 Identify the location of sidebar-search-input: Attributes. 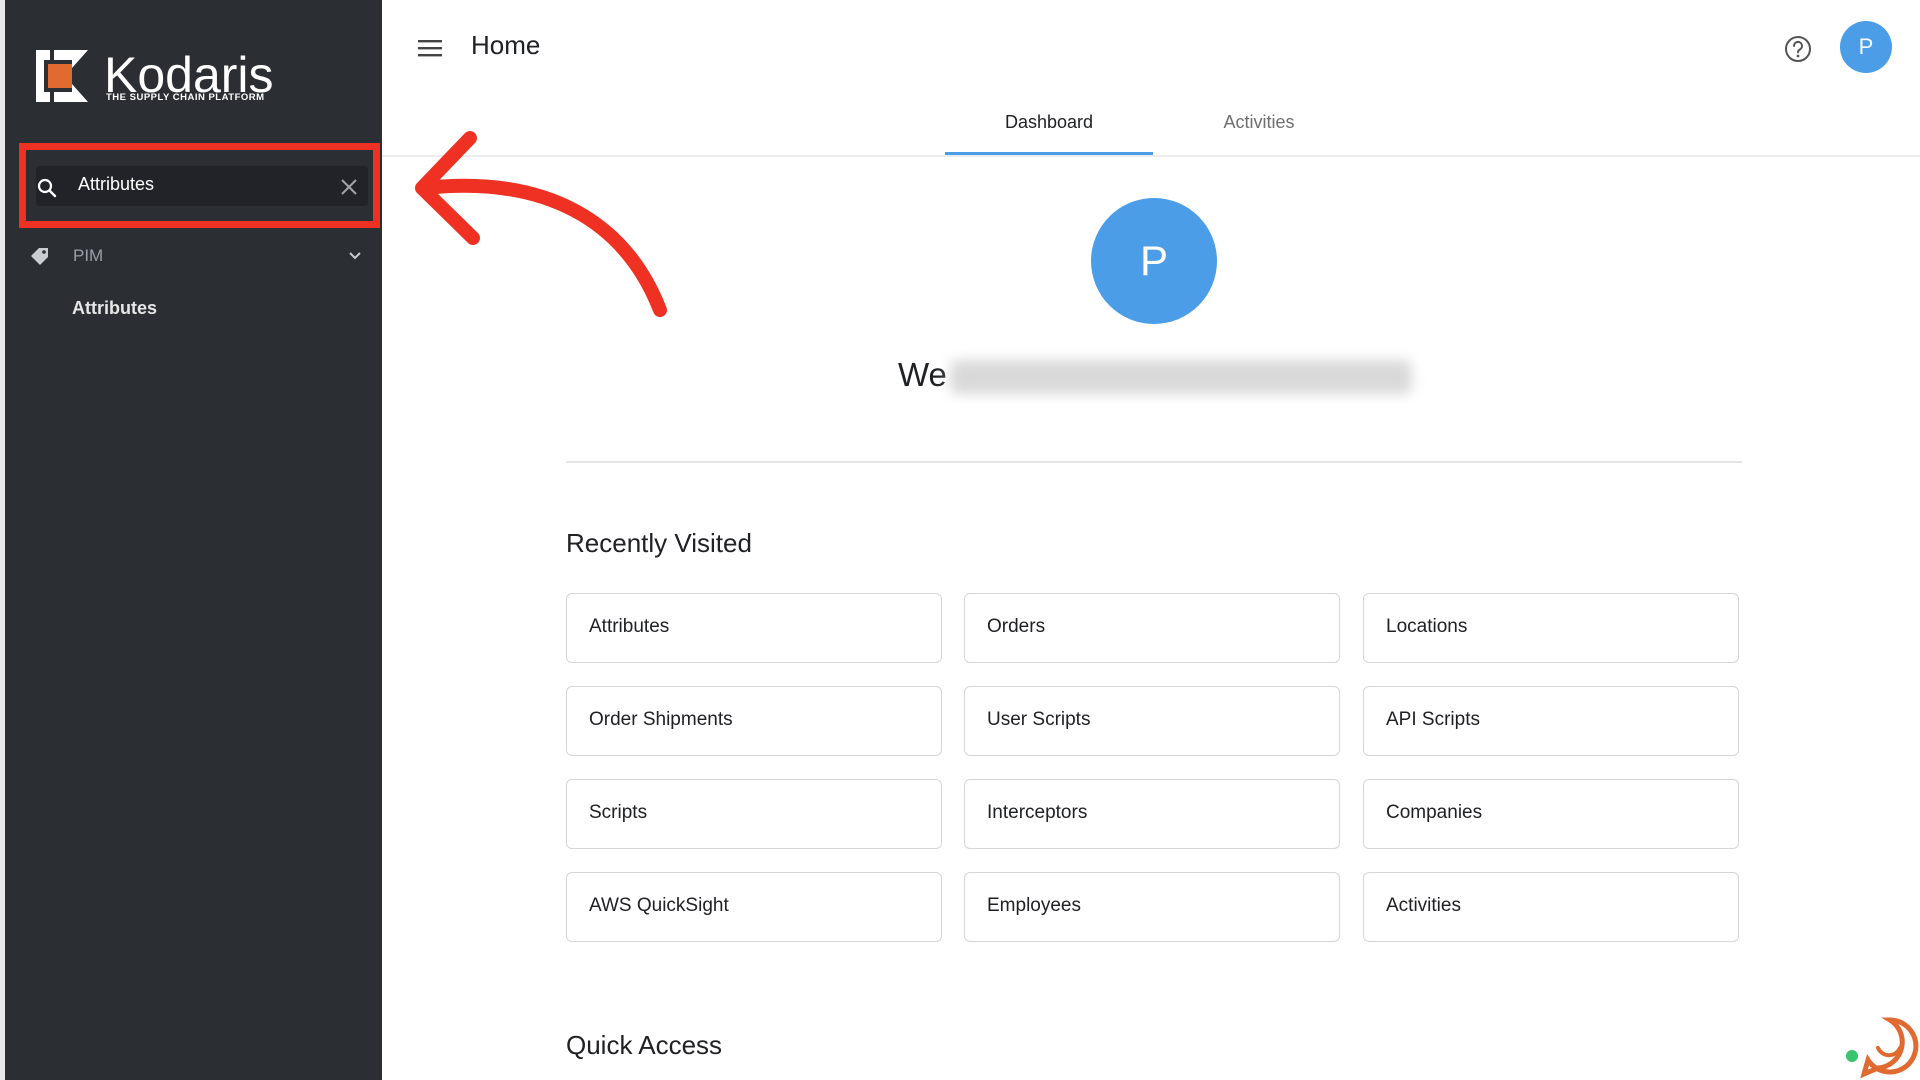
(202, 186).